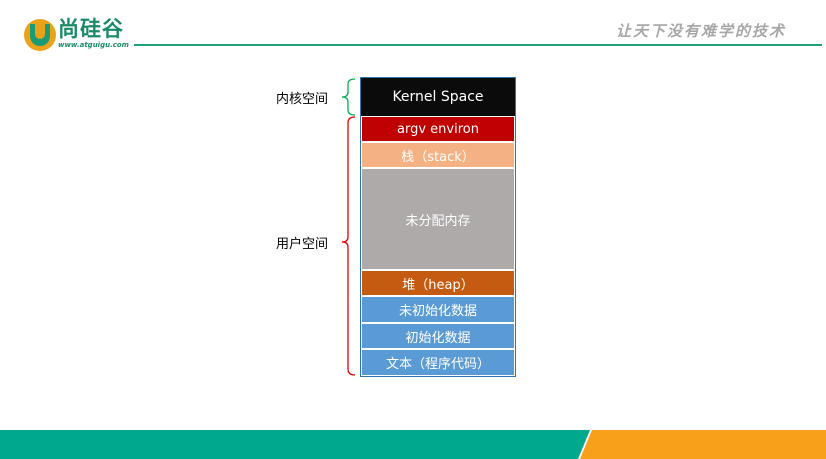 The width and height of the screenshot is (826, 459). I want to click on segment-argv-environ: argv environ, so click(438, 129).